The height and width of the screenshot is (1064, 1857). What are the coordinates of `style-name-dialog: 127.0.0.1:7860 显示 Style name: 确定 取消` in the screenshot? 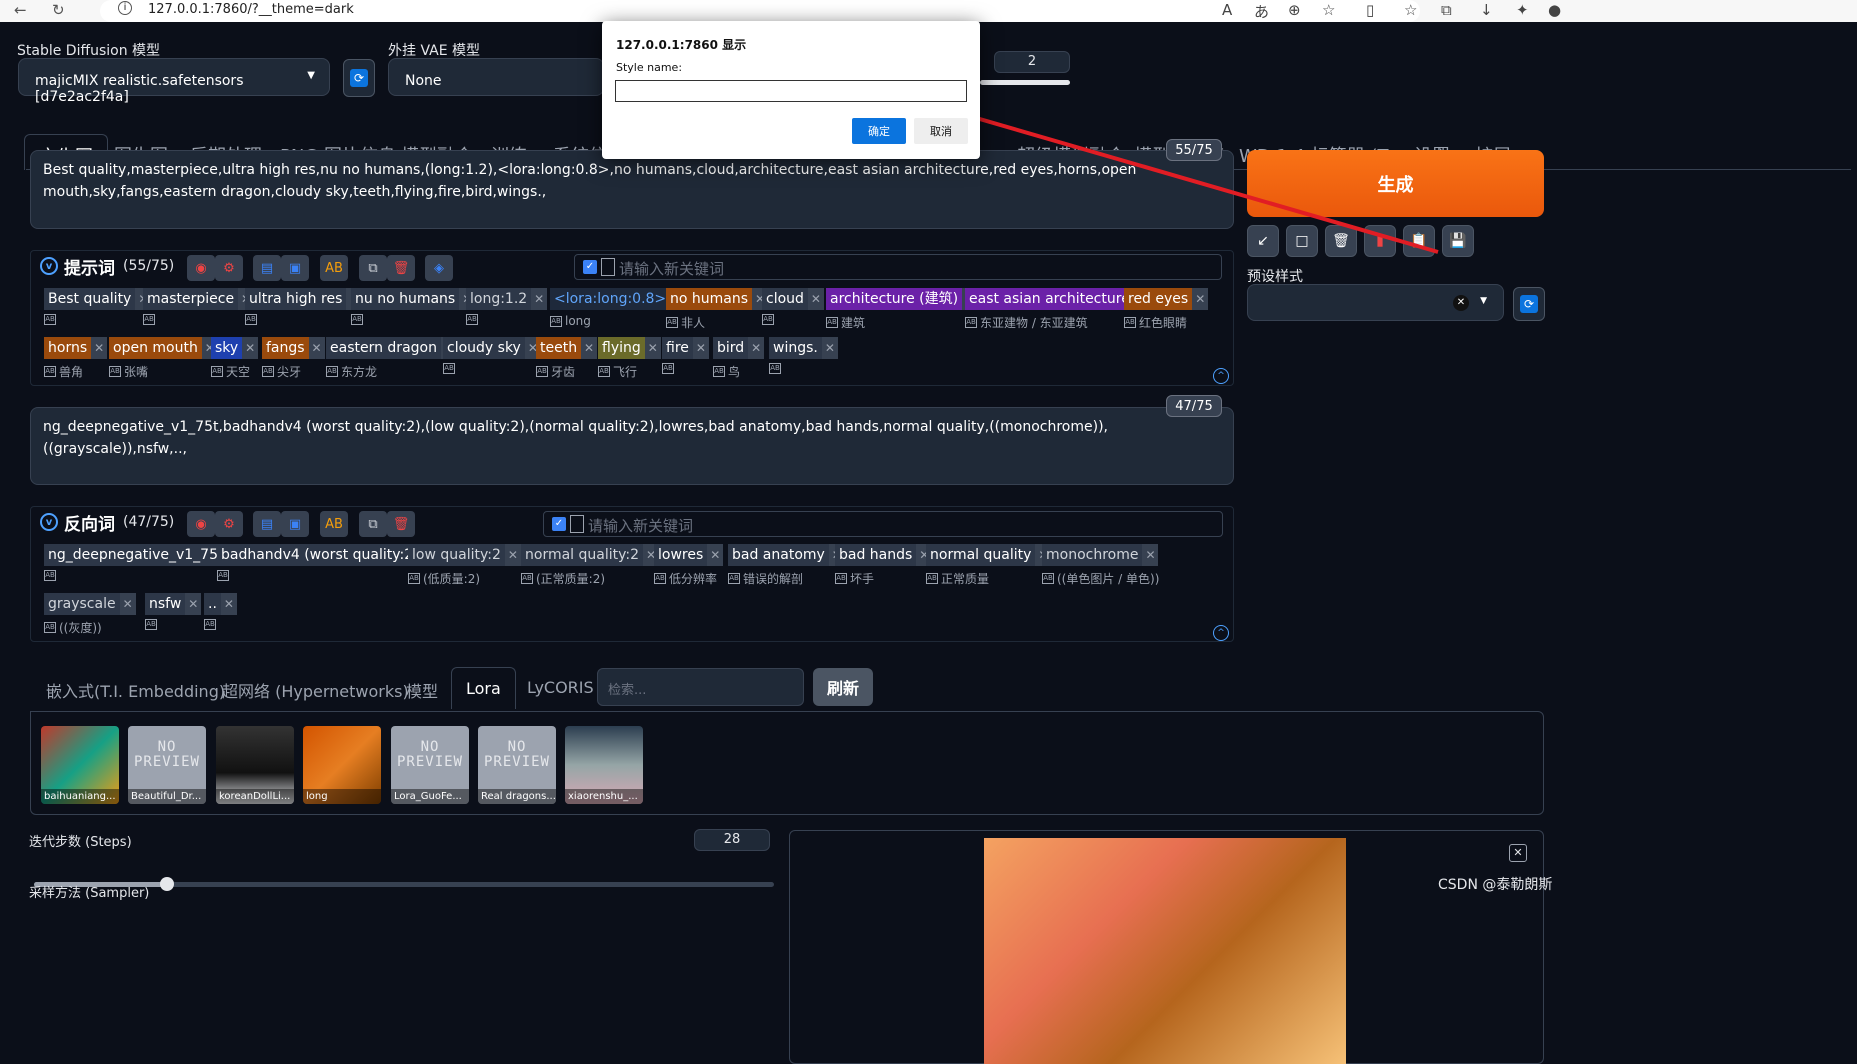 It's located at (791, 90).